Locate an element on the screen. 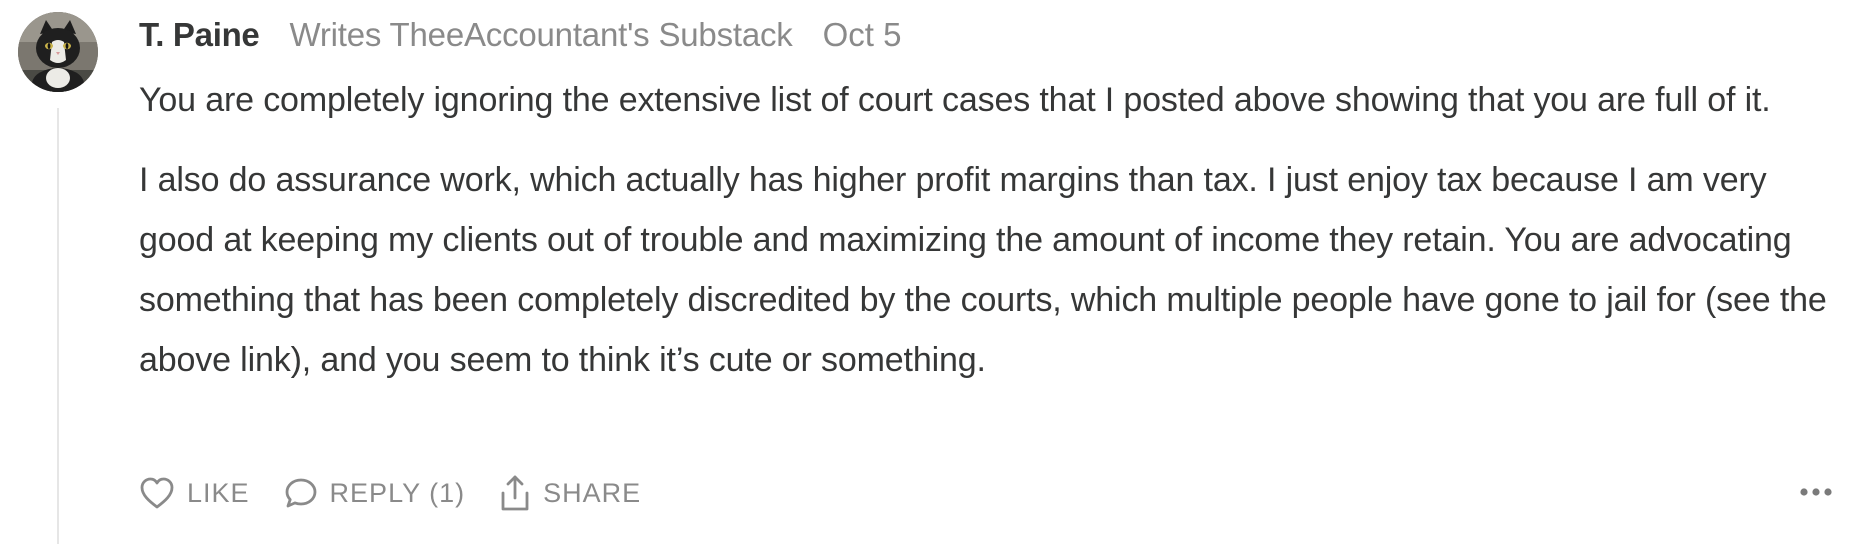  share-label: SHARE is located at coordinates (592, 492).